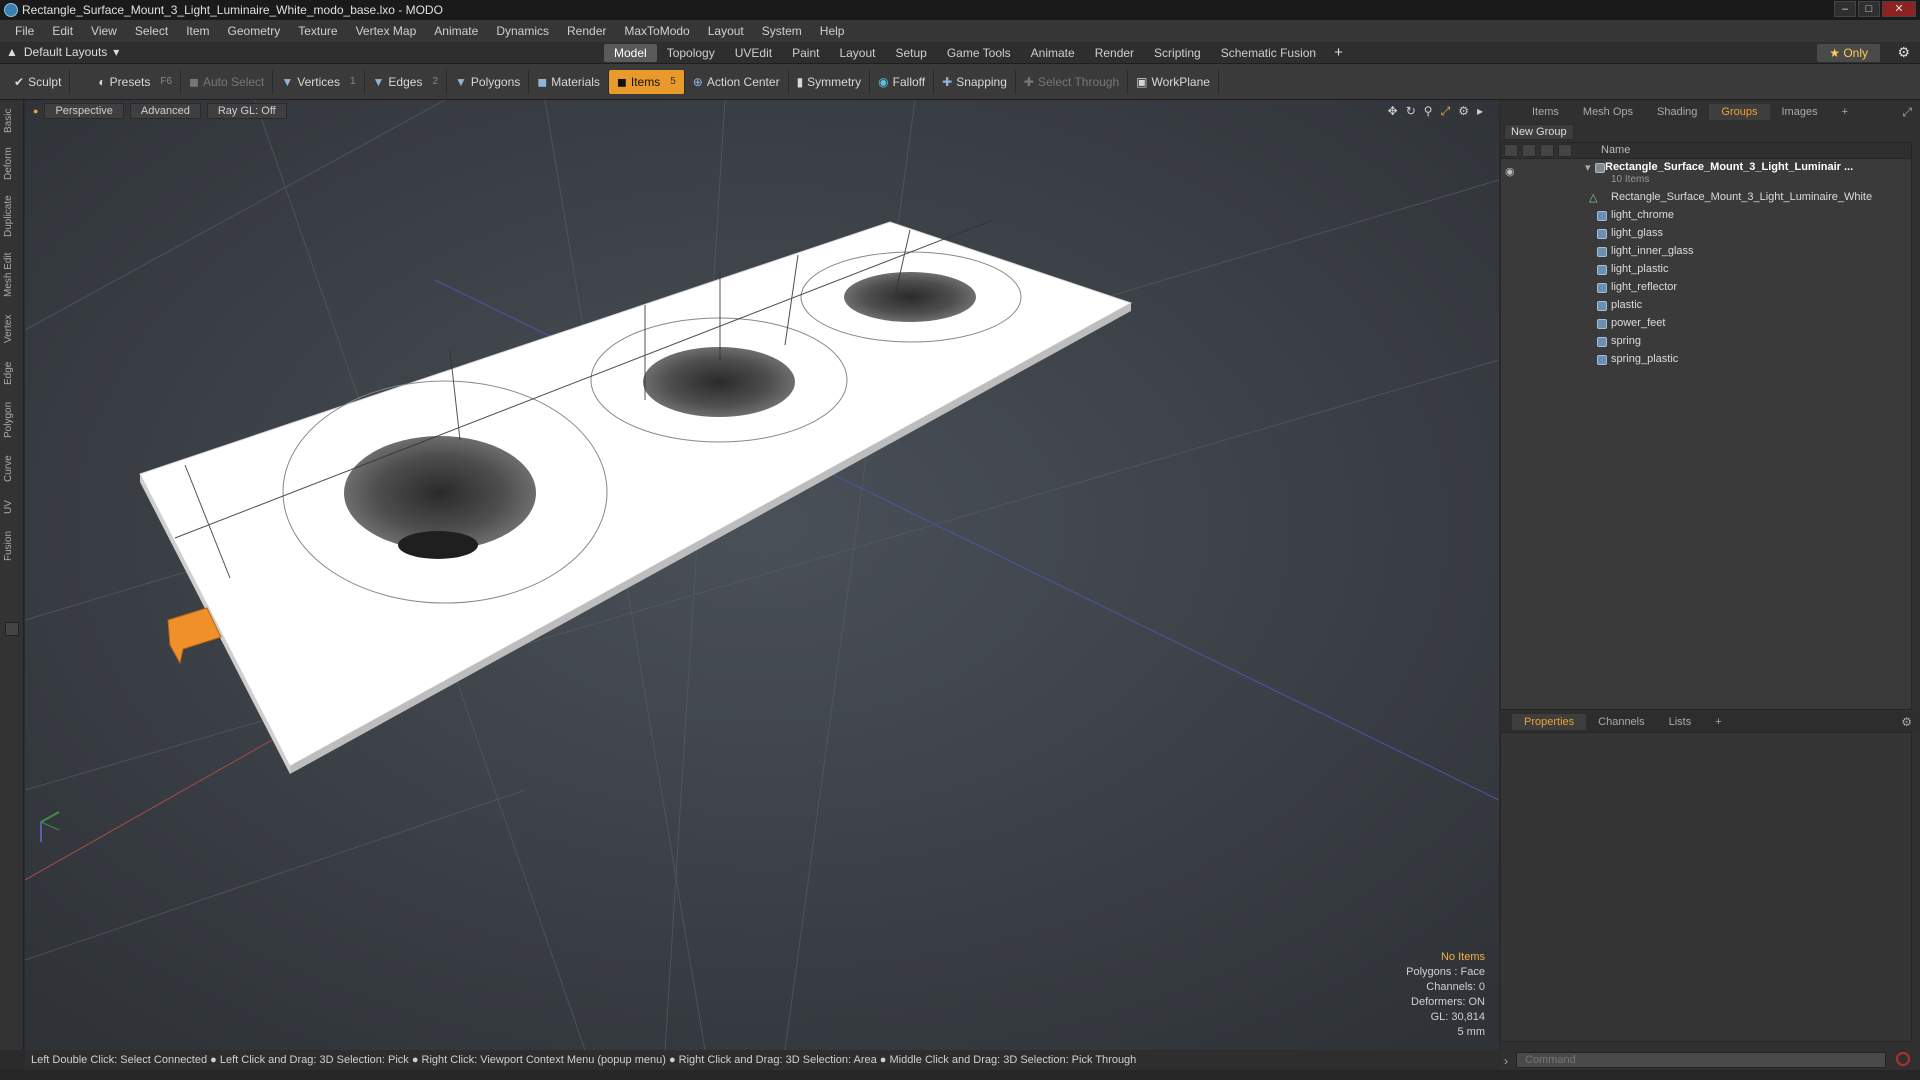 Image resolution: width=1920 pixels, height=1080 pixels. I want to click on command-input, so click(1701, 1060).